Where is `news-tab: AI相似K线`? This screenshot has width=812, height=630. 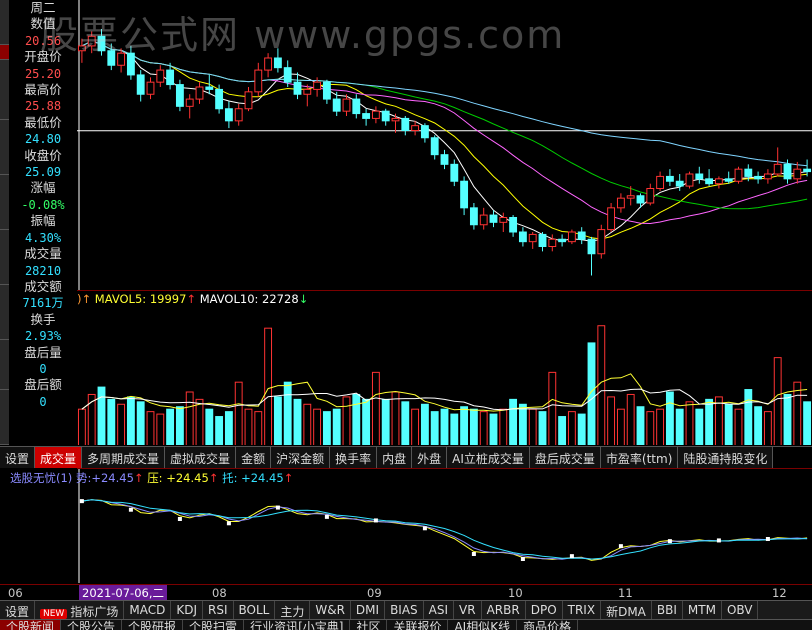
news-tab: AI相似K线 is located at coordinates (483, 625).